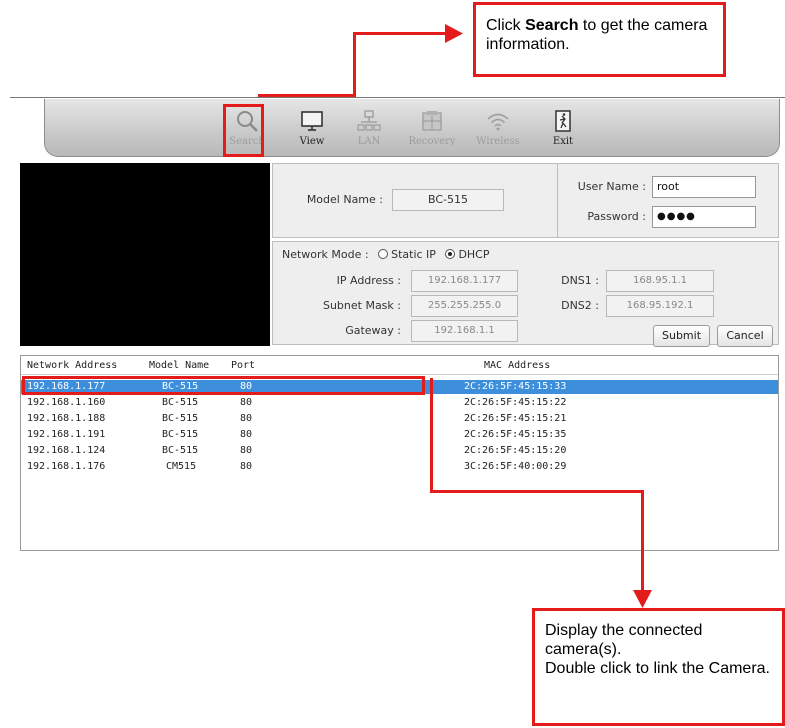  I want to click on wifi-icon, so click(498, 122).